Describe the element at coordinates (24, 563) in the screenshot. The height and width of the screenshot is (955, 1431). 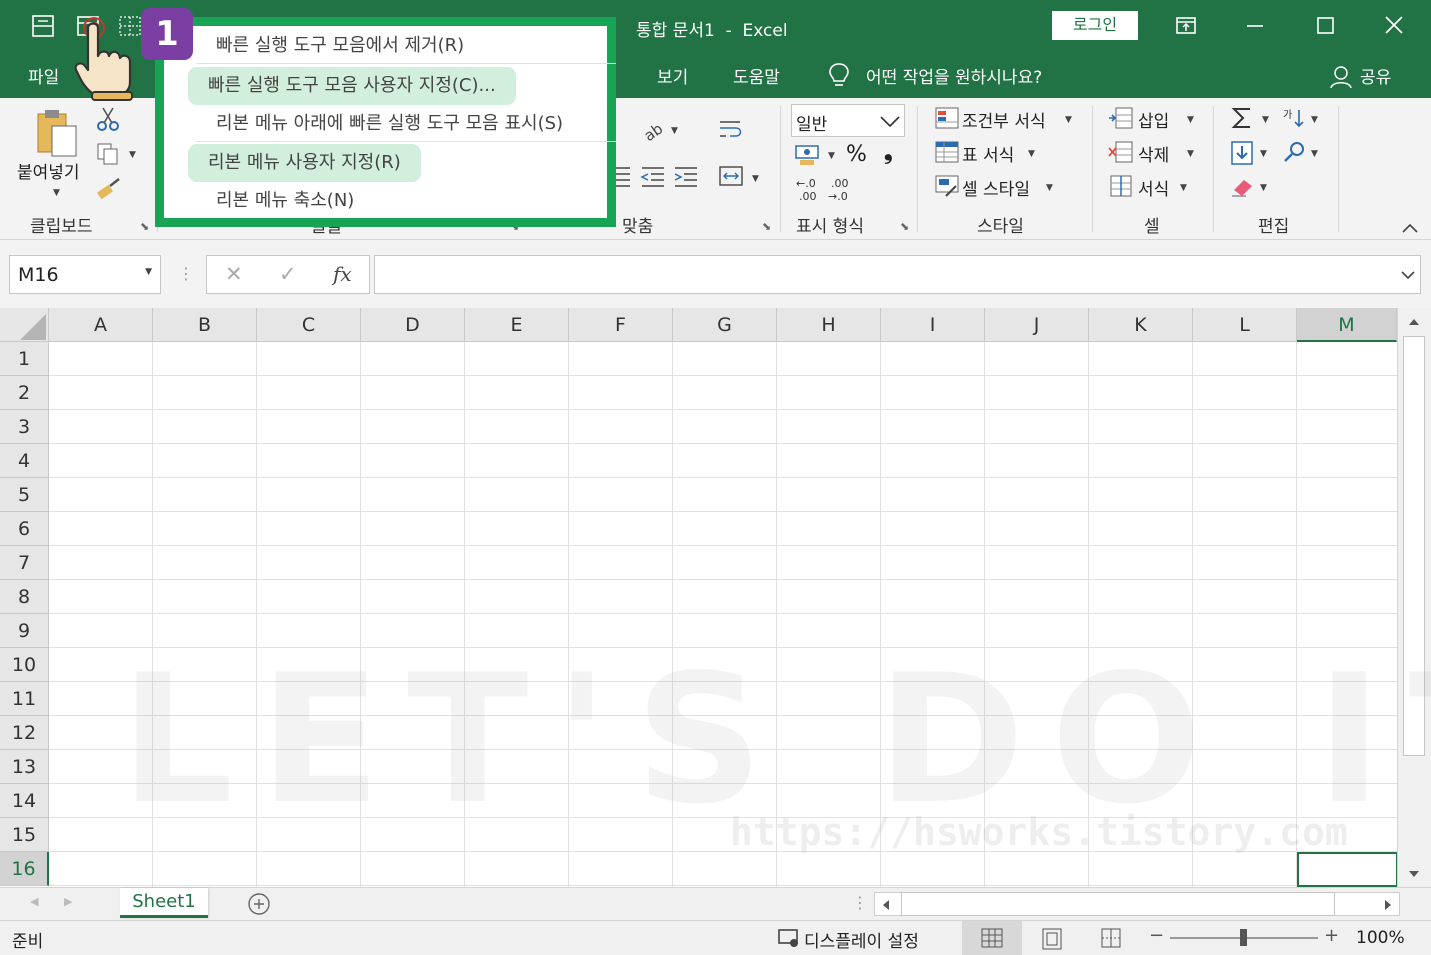
I see `row-header-7: 7` at that location.